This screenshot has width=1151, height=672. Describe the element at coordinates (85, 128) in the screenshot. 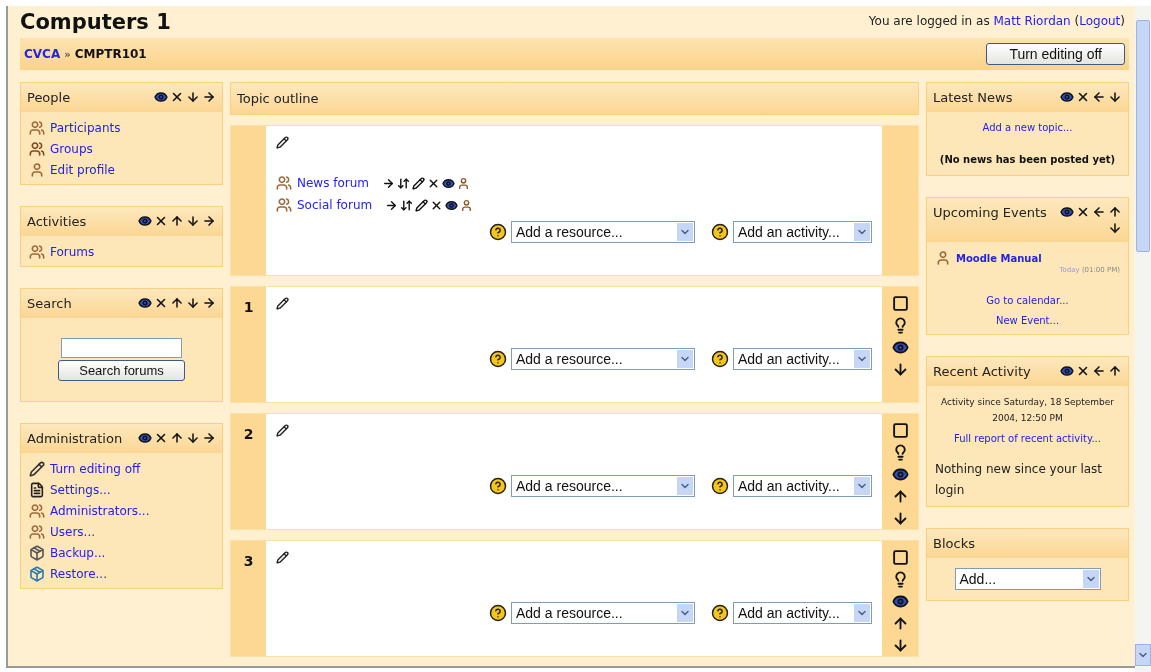

I see `block-link: Participants` at that location.